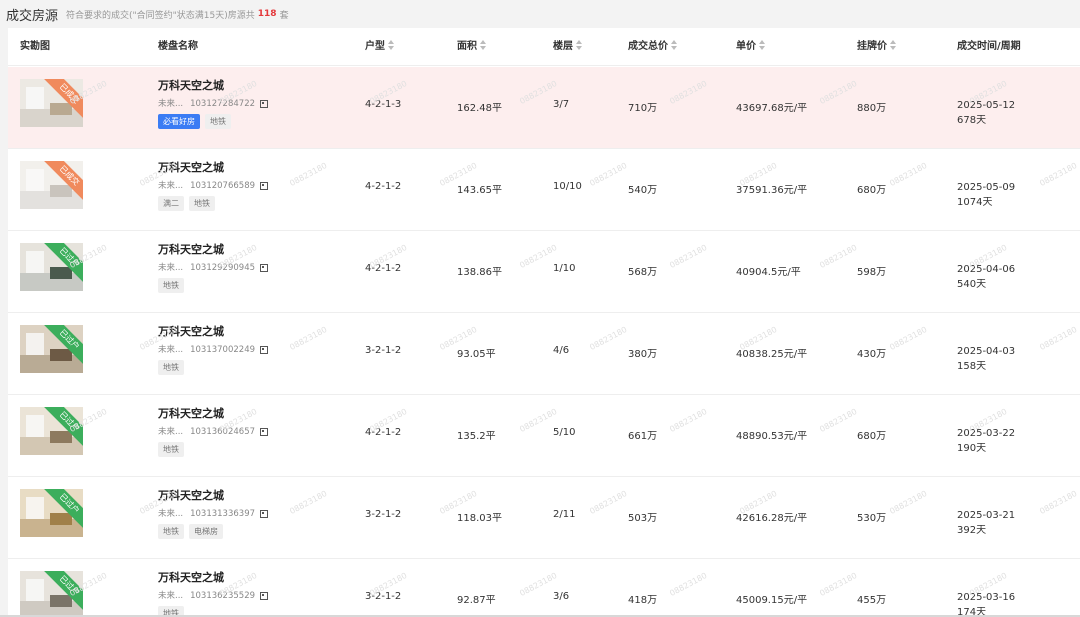  I want to click on listing-sub: 未来... 103120766589, so click(213, 185).